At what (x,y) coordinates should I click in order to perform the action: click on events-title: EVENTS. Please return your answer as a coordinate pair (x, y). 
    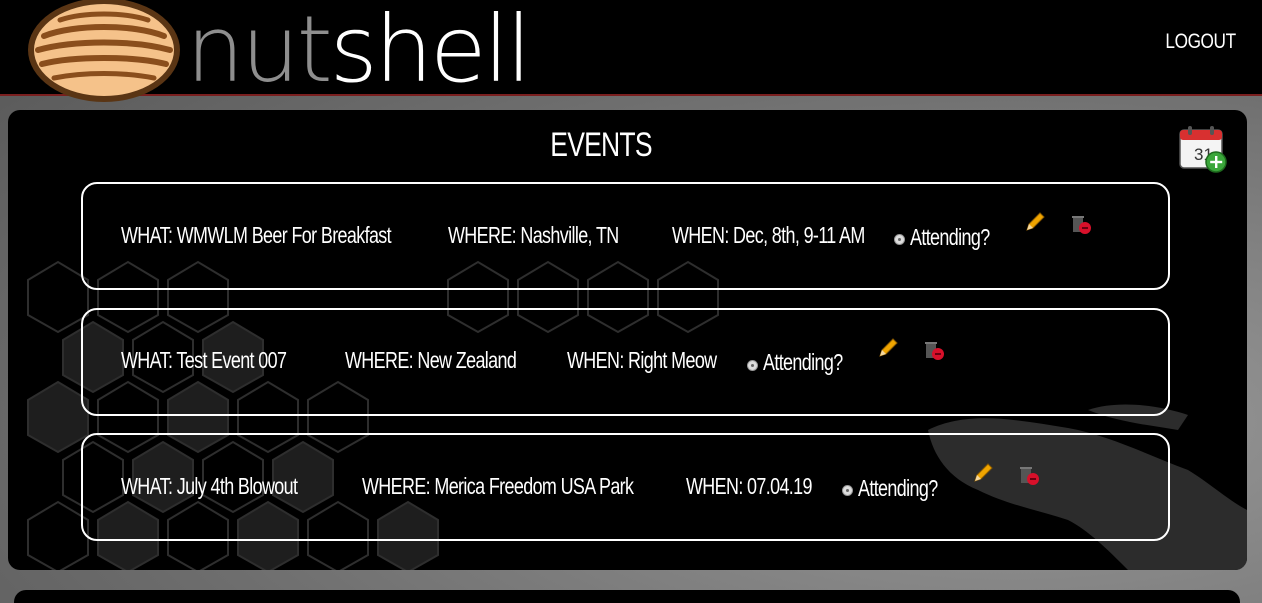
    Looking at the image, I should click on (601, 145).